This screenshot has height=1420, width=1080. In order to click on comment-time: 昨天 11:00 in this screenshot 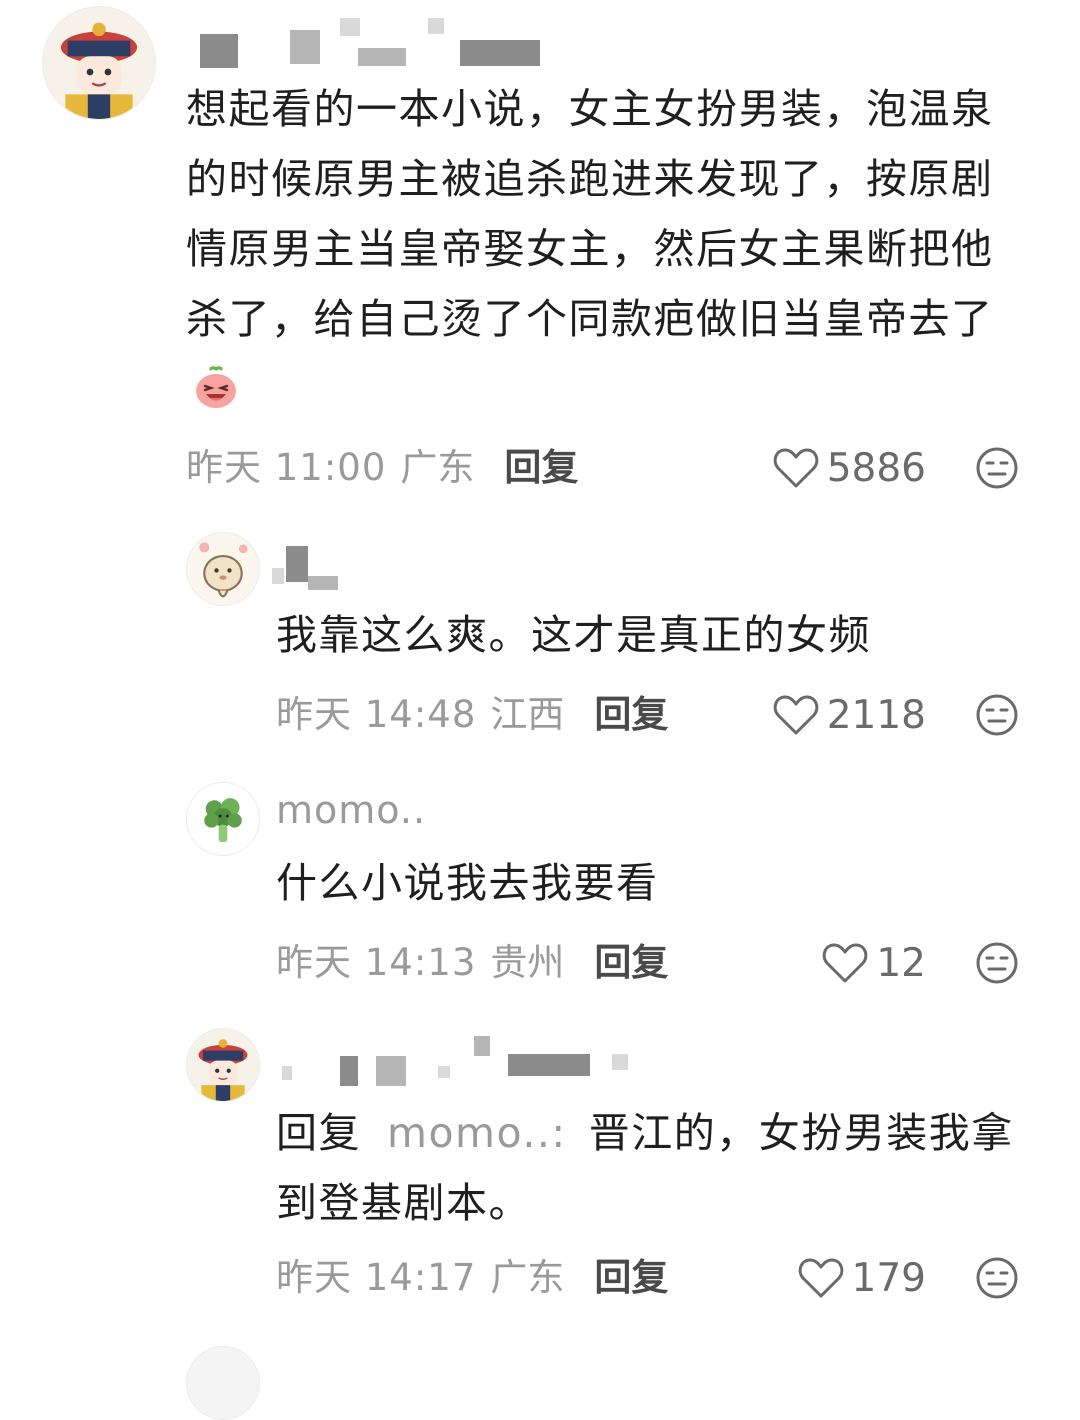, I will do `click(286, 467)`.